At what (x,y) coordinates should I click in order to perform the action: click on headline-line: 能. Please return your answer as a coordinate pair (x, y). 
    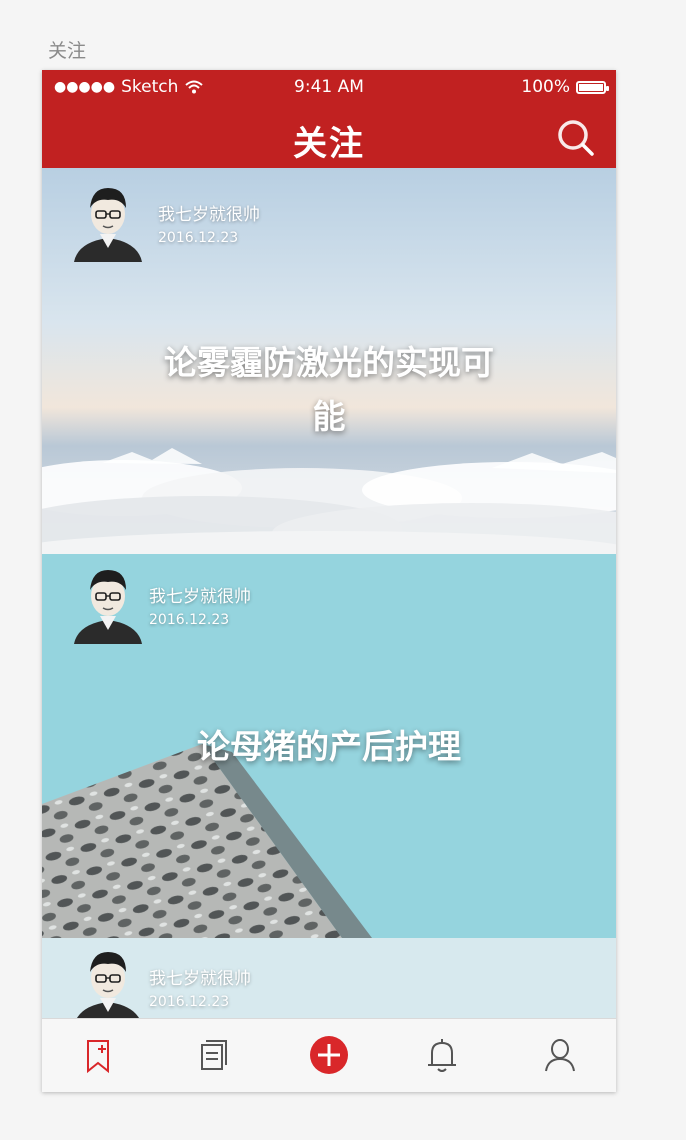
    Looking at the image, I should click on (329, 416).